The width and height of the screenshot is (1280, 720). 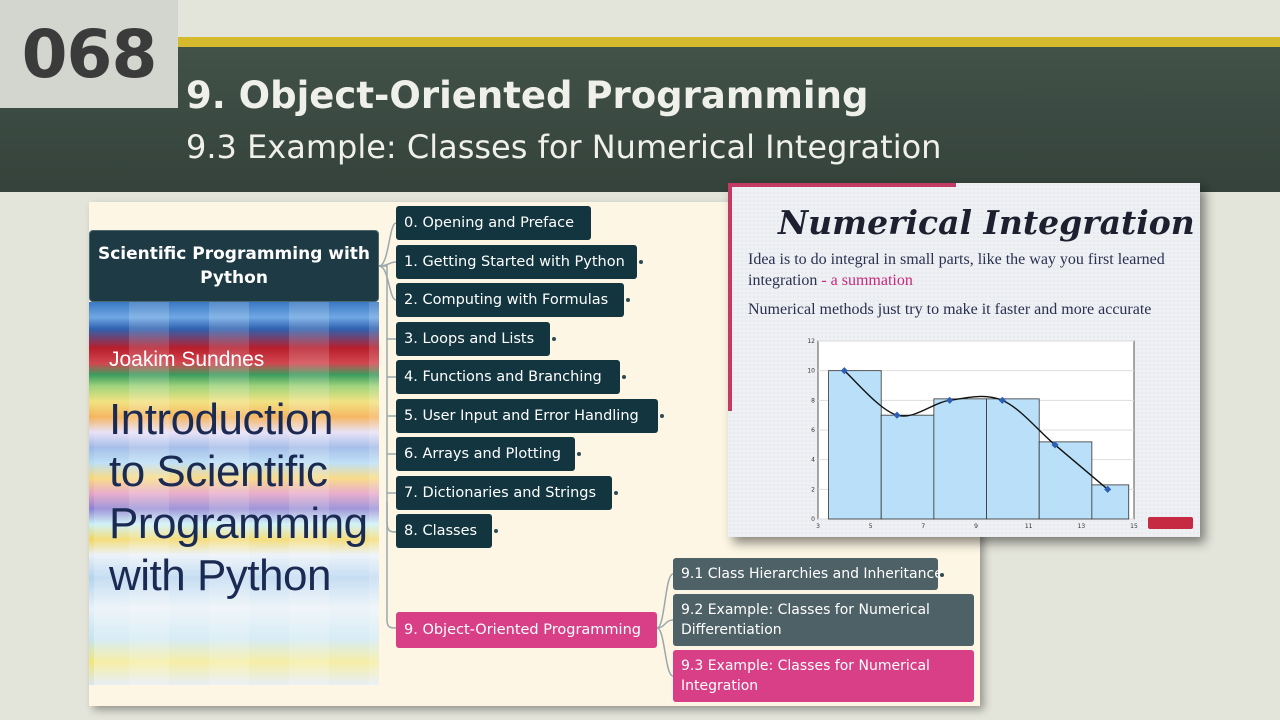 What do you see at coordinates (1170, 523) in the screenshot?
I see `slide-nav-button` at bounding box center [1170, 523].